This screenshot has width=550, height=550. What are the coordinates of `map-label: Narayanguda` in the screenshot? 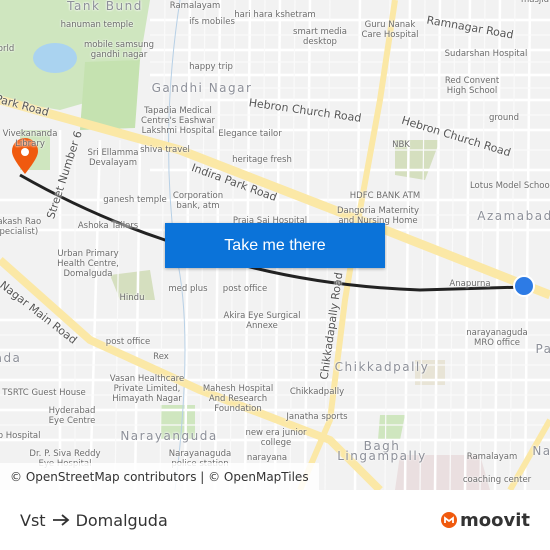 It's located at (169, 436).